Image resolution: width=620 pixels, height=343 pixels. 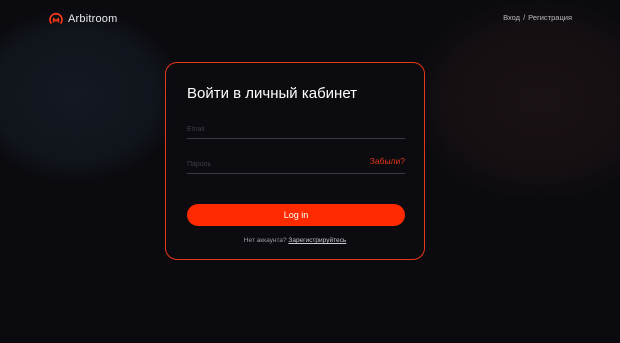 I want to click on arbitroom-logo-icon, so click(x=56, y=18).